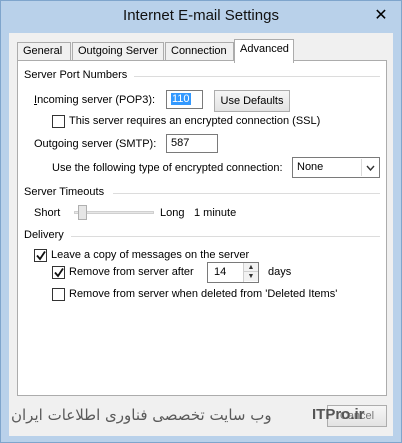  Describe the element at coordinates (172, 213) in the screenshot. I see `timeout-long-label: Long` at that location.